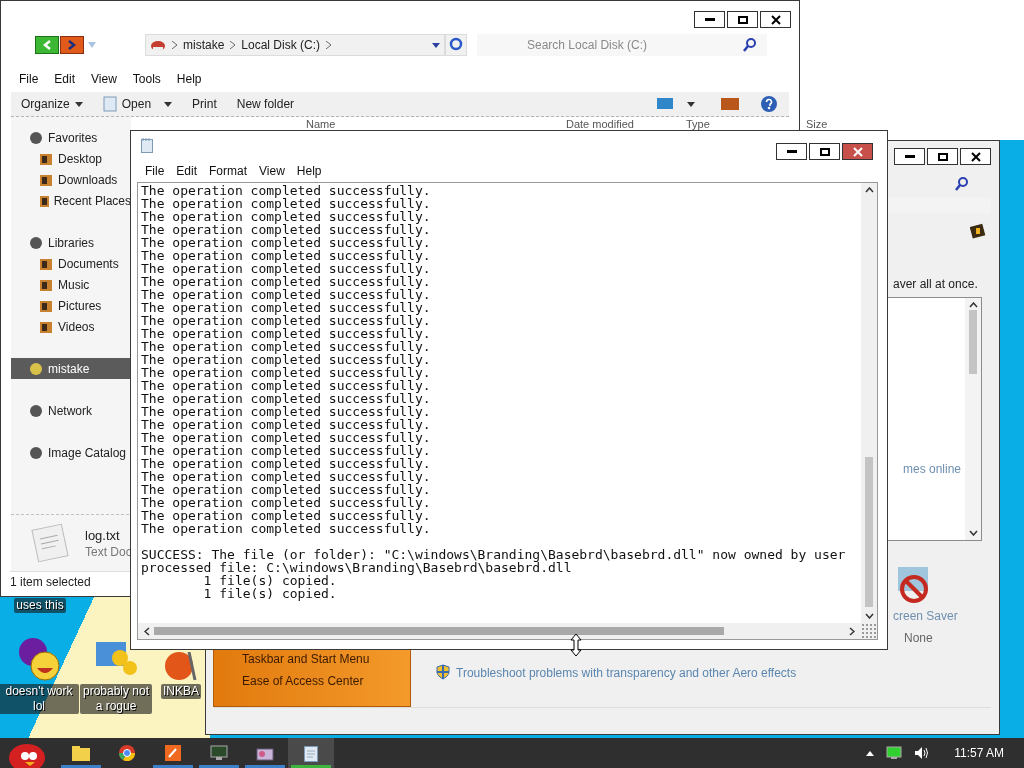  I want to click on scroll-left-icon, so click(147, 631).